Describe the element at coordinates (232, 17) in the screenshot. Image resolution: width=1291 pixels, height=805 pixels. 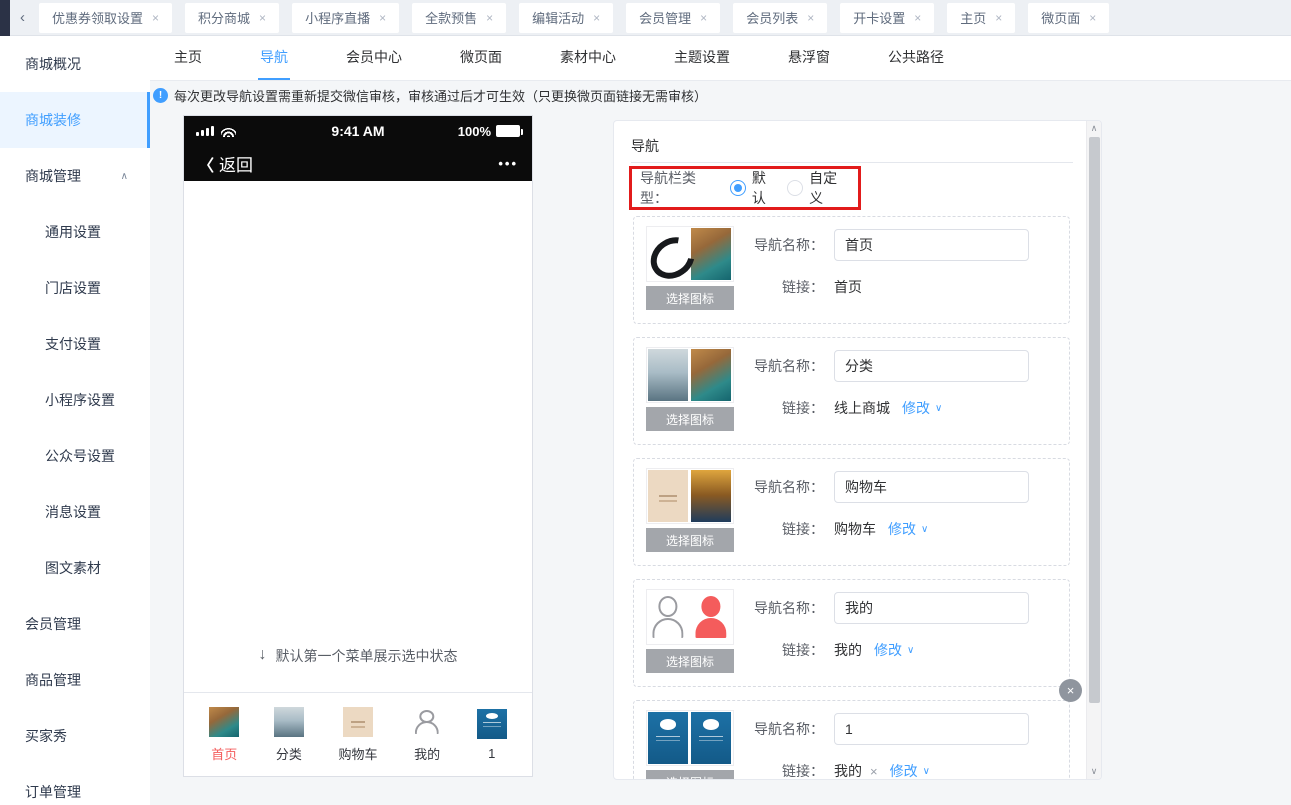
I see `browser-tab-points-mall: 积分商城 ×` at that location.